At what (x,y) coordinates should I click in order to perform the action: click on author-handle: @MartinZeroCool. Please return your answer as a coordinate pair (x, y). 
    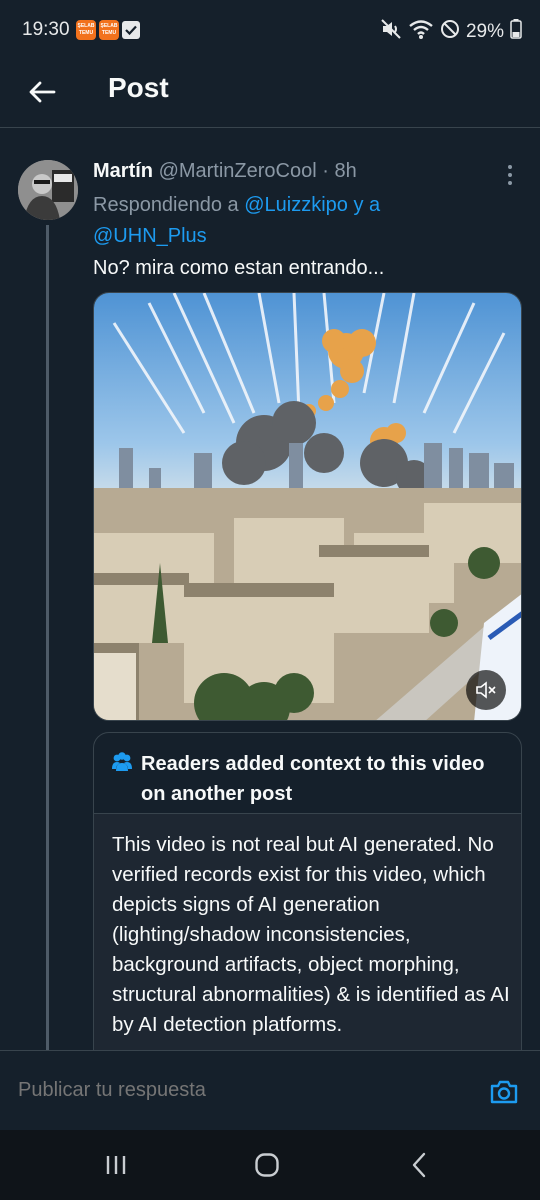
    Looking at the image, I should click on (238, 171).